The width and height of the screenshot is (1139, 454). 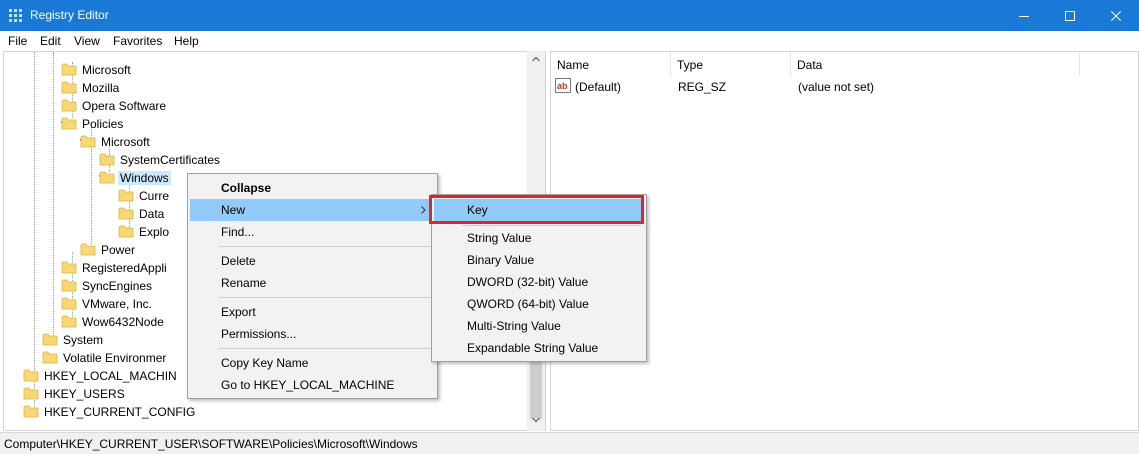 What do you see at coordinates (598, 87) in the screenshot?
I see `value-name: (Default)` at bounding box center [598, 87].